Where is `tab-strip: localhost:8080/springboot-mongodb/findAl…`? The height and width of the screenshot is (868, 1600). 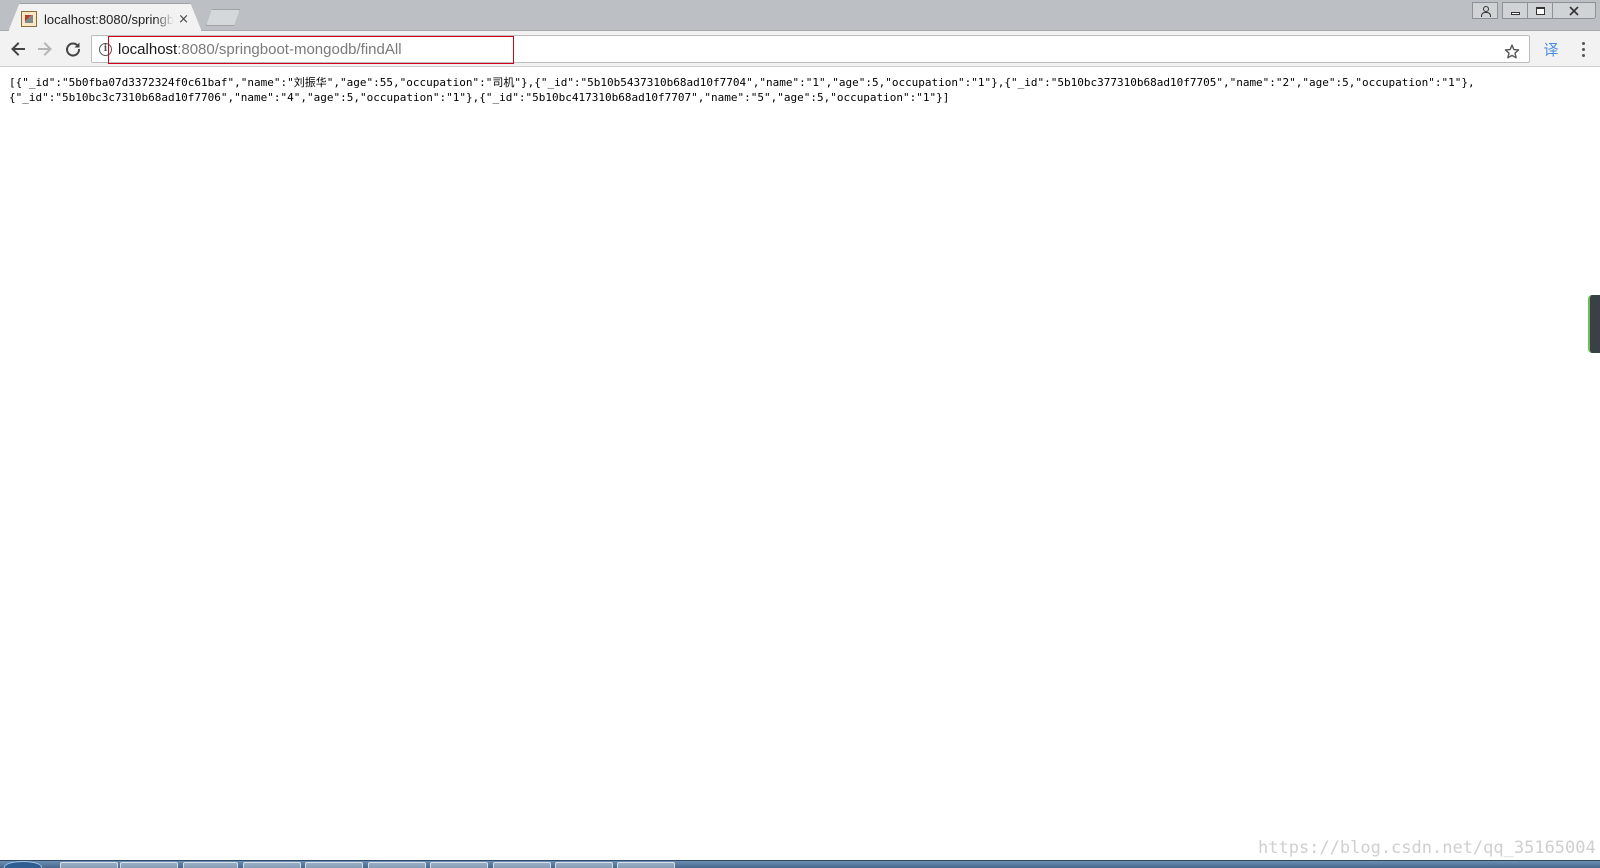
tab-strip: localhost:8080/springboot-mongodb/findAl… is located at coordinates (800, 16).